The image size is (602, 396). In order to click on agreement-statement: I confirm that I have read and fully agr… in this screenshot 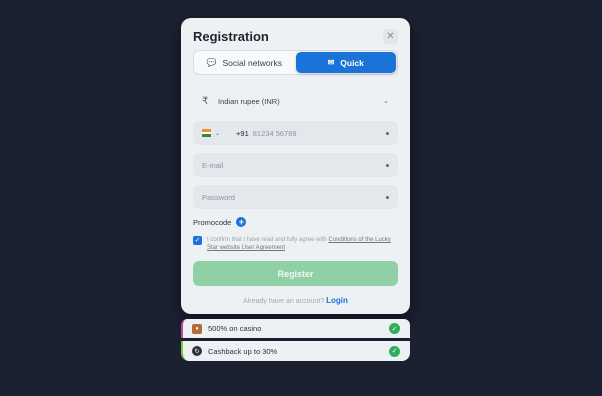, I will do `click(267, 240)`.